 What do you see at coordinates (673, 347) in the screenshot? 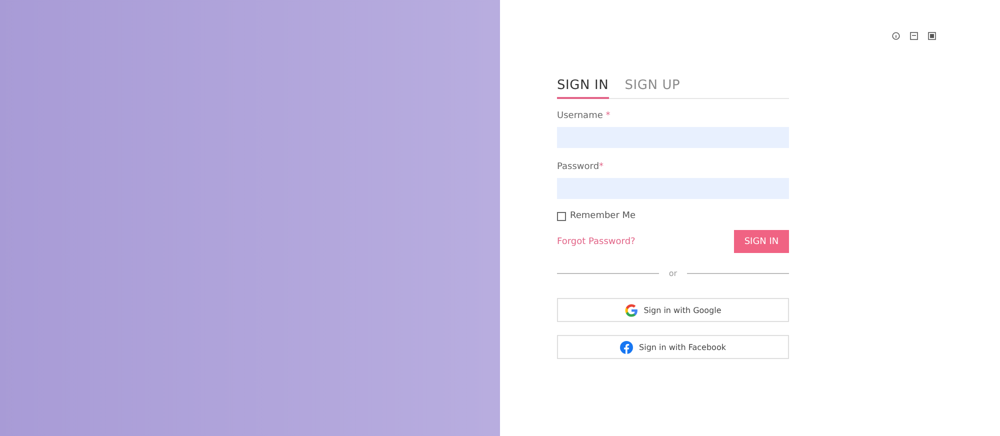
I see `social-sign-in-button: Sign in with Facebook` at bounding box center [673, 347].